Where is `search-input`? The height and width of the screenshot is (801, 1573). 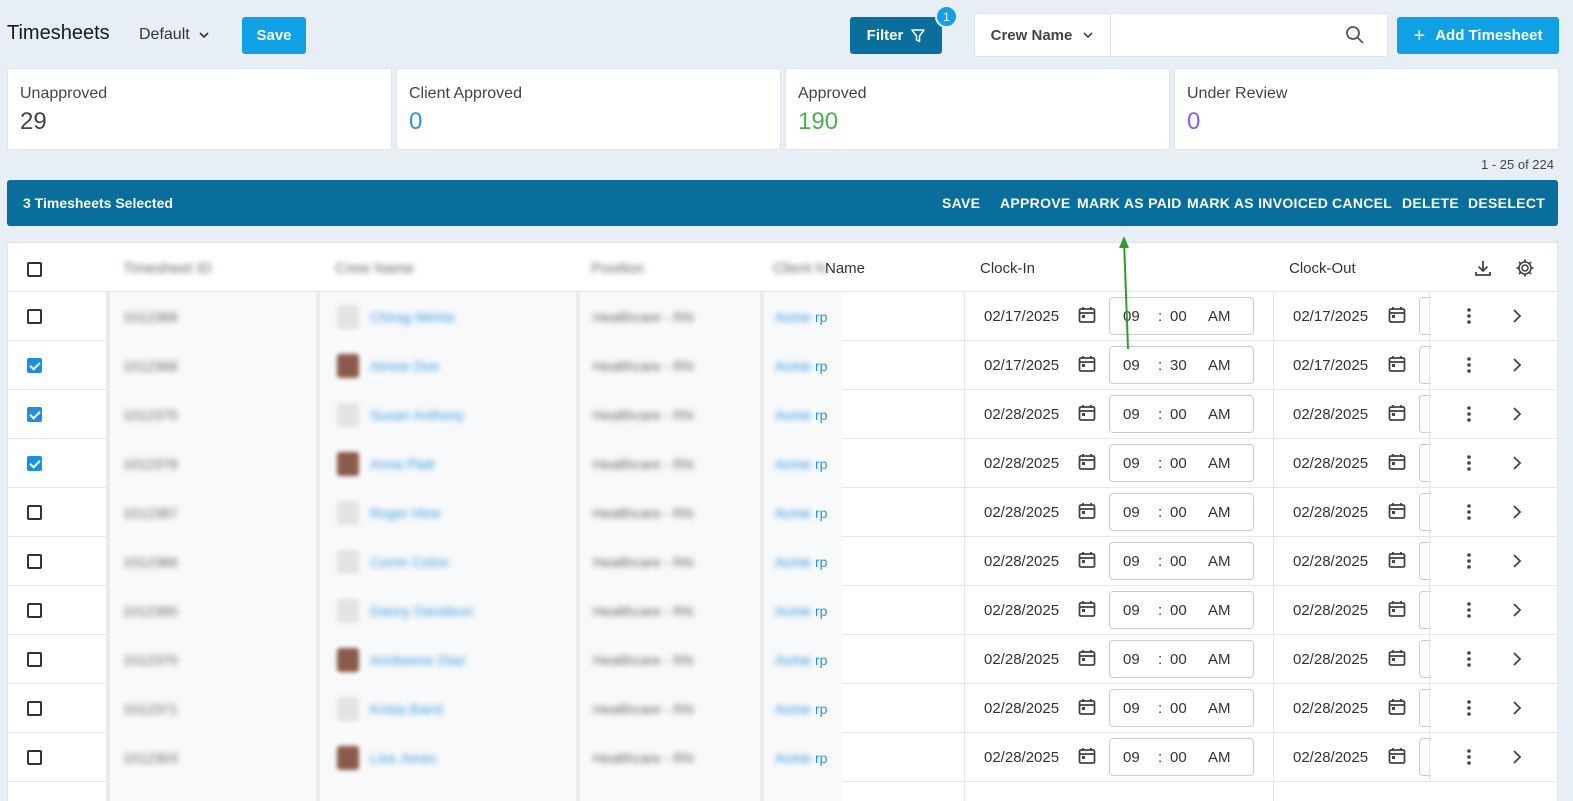 search-input is located at coordinates (1228, 35).